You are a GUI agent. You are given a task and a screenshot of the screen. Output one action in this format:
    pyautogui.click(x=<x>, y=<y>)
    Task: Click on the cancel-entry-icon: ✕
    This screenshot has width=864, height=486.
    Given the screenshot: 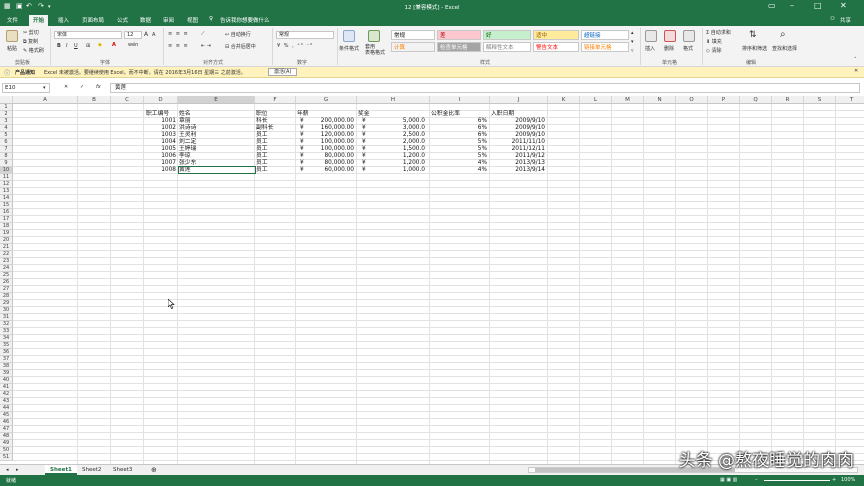 What is the action you would take?
    pyautogui.click(x=66, y=87)
    